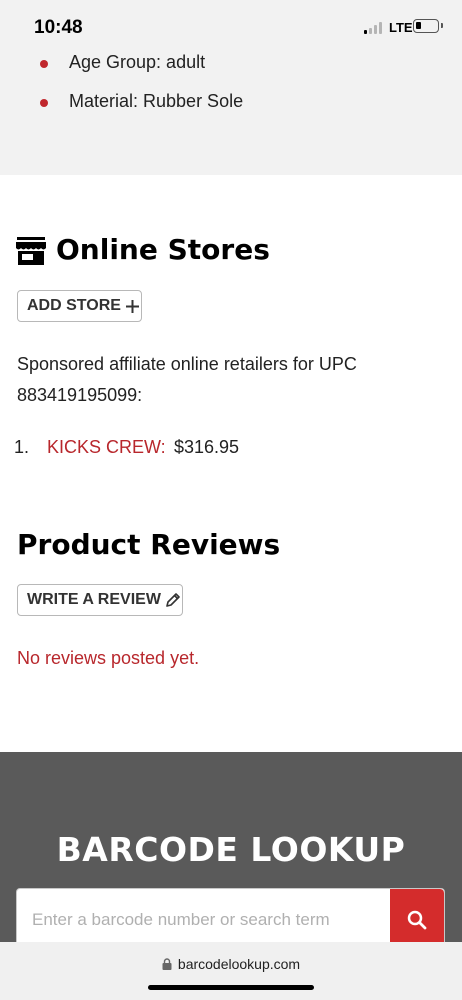 The image size is (462, 1000). Describe the element at coordinates (132, 306) in the screenshot. I see `plus-icon` at that location.